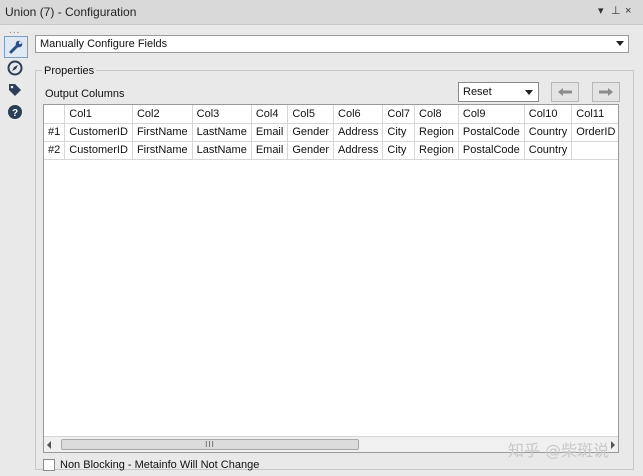  Describe the element at coordinates (498, 92) in the screenshot. I see `reset-select: Reset` at that location.